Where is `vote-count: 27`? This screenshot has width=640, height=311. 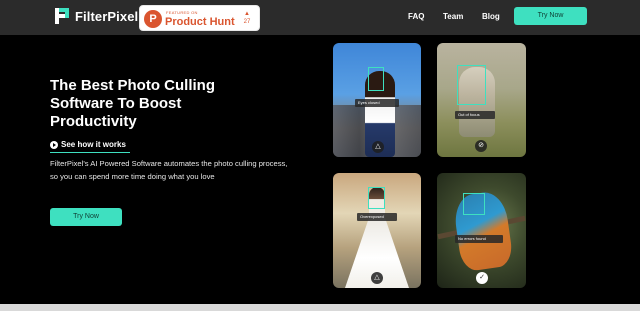
vote-count: 27 is located at coordinates (247, 22).